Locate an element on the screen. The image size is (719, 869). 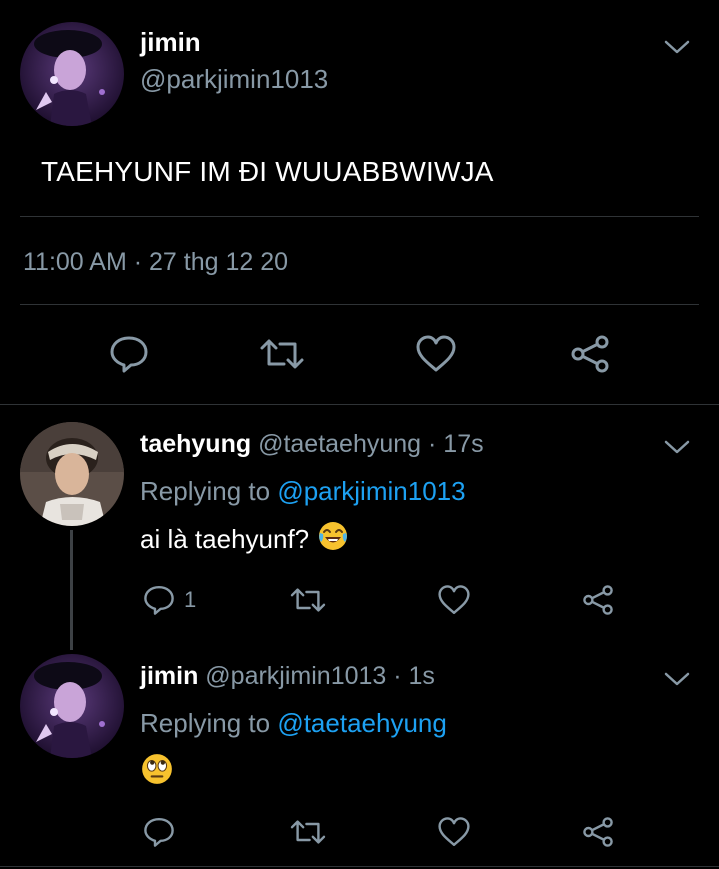
tweet-text: TAEHYUNF IM ĐI WUUABBWIWJA is located at coordinates (267, 171).